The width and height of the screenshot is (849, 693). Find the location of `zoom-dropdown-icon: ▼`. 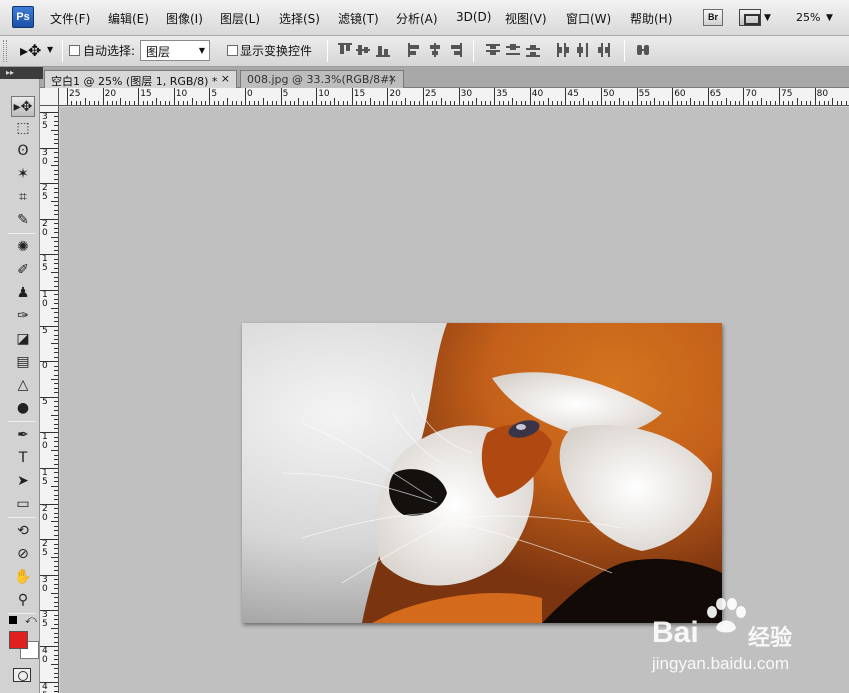

zoom-dropdown-icon: ▼ is located at coordinates (829, 18).